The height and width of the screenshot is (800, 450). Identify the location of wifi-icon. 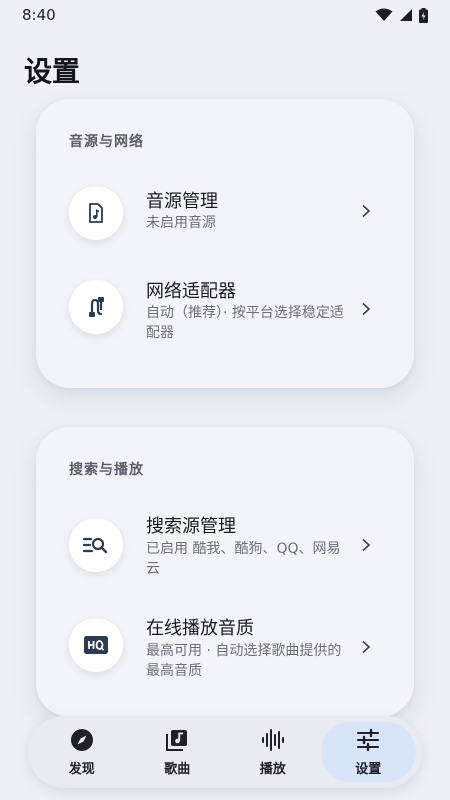
(384, 14).